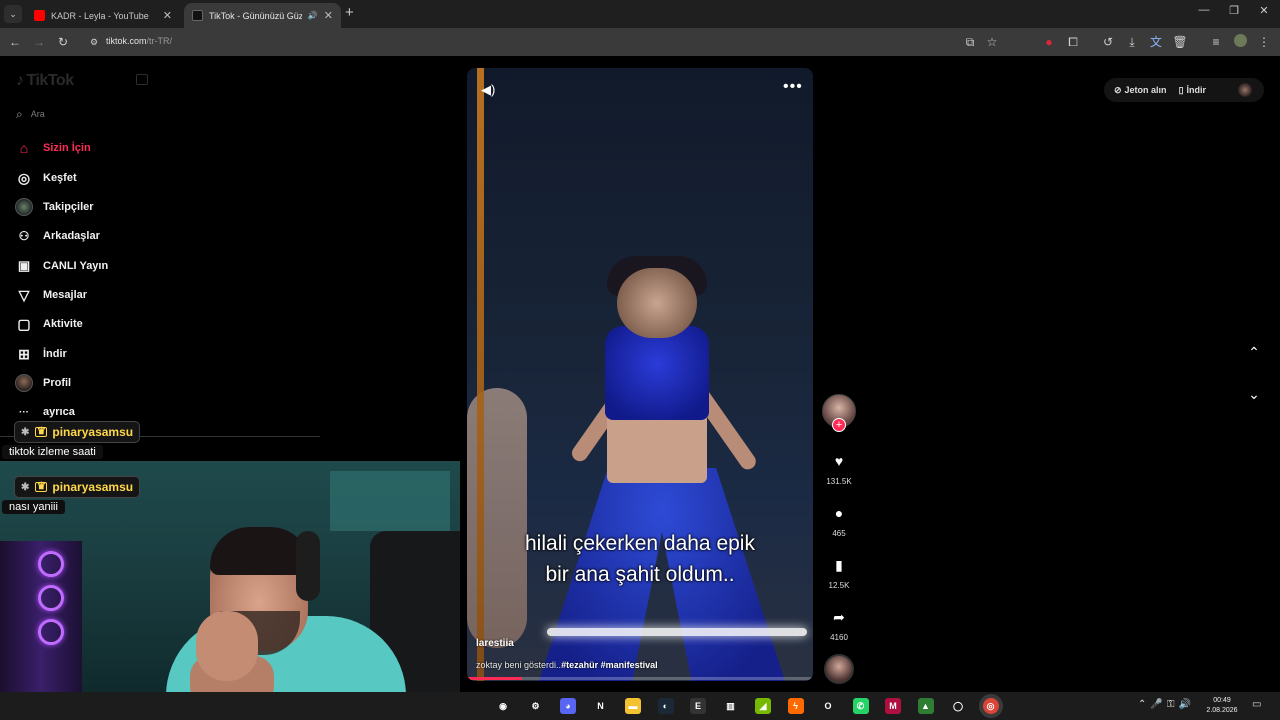  Describe the element at coordinates (839, 469) in the screenshot. I see `like-button: ♥ 131.5K` at that location.